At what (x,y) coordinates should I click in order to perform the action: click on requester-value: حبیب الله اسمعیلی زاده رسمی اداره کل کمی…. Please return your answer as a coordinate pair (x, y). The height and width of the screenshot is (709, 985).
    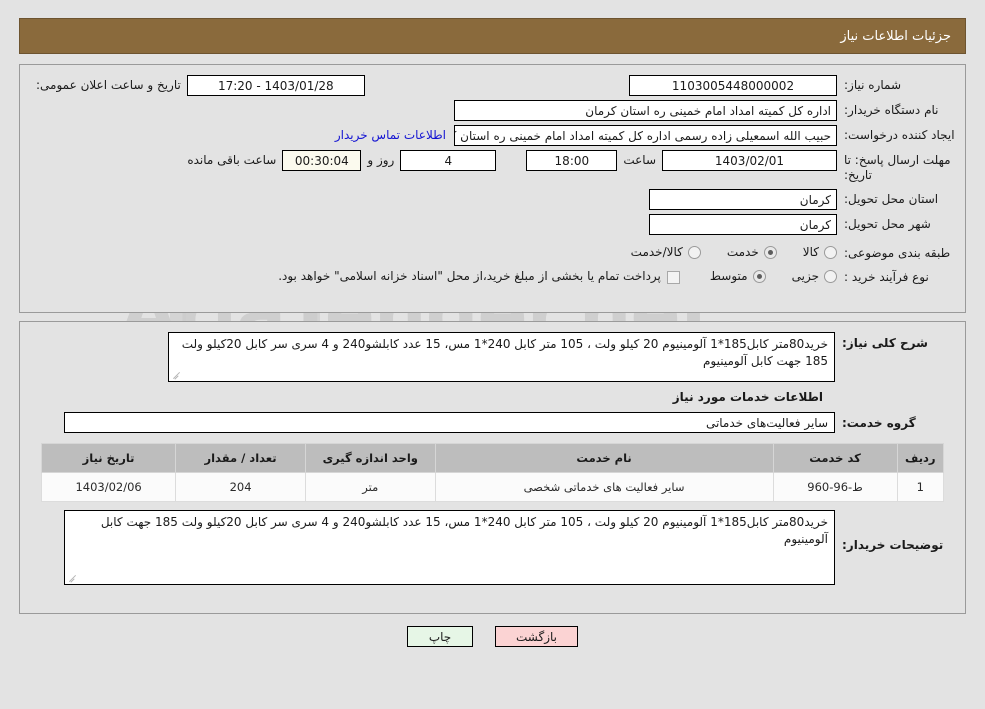
    Looking at the image, I should click on (645, 135).